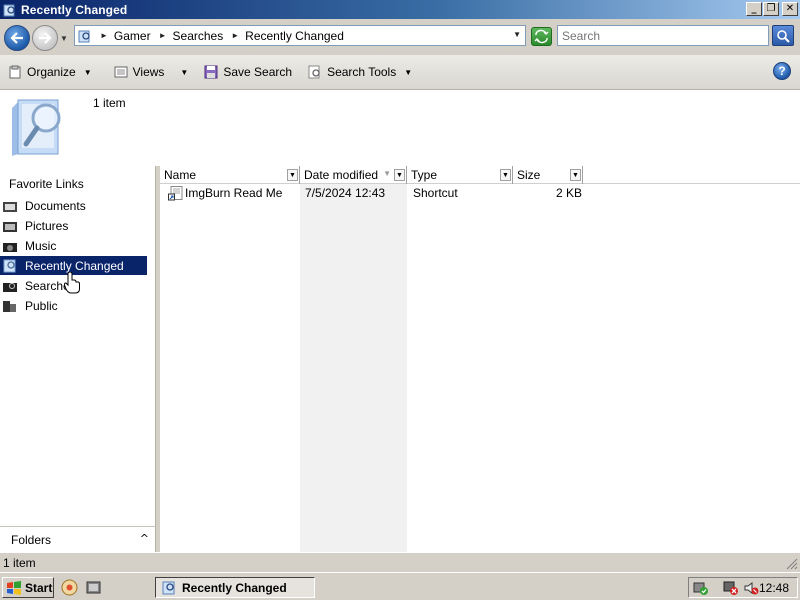 The image size is (800, 600). What do you see at coordinates (230, 175) in the screenshot?
I see `column-header-name: Name ▼` at bounding box center [230, 175].